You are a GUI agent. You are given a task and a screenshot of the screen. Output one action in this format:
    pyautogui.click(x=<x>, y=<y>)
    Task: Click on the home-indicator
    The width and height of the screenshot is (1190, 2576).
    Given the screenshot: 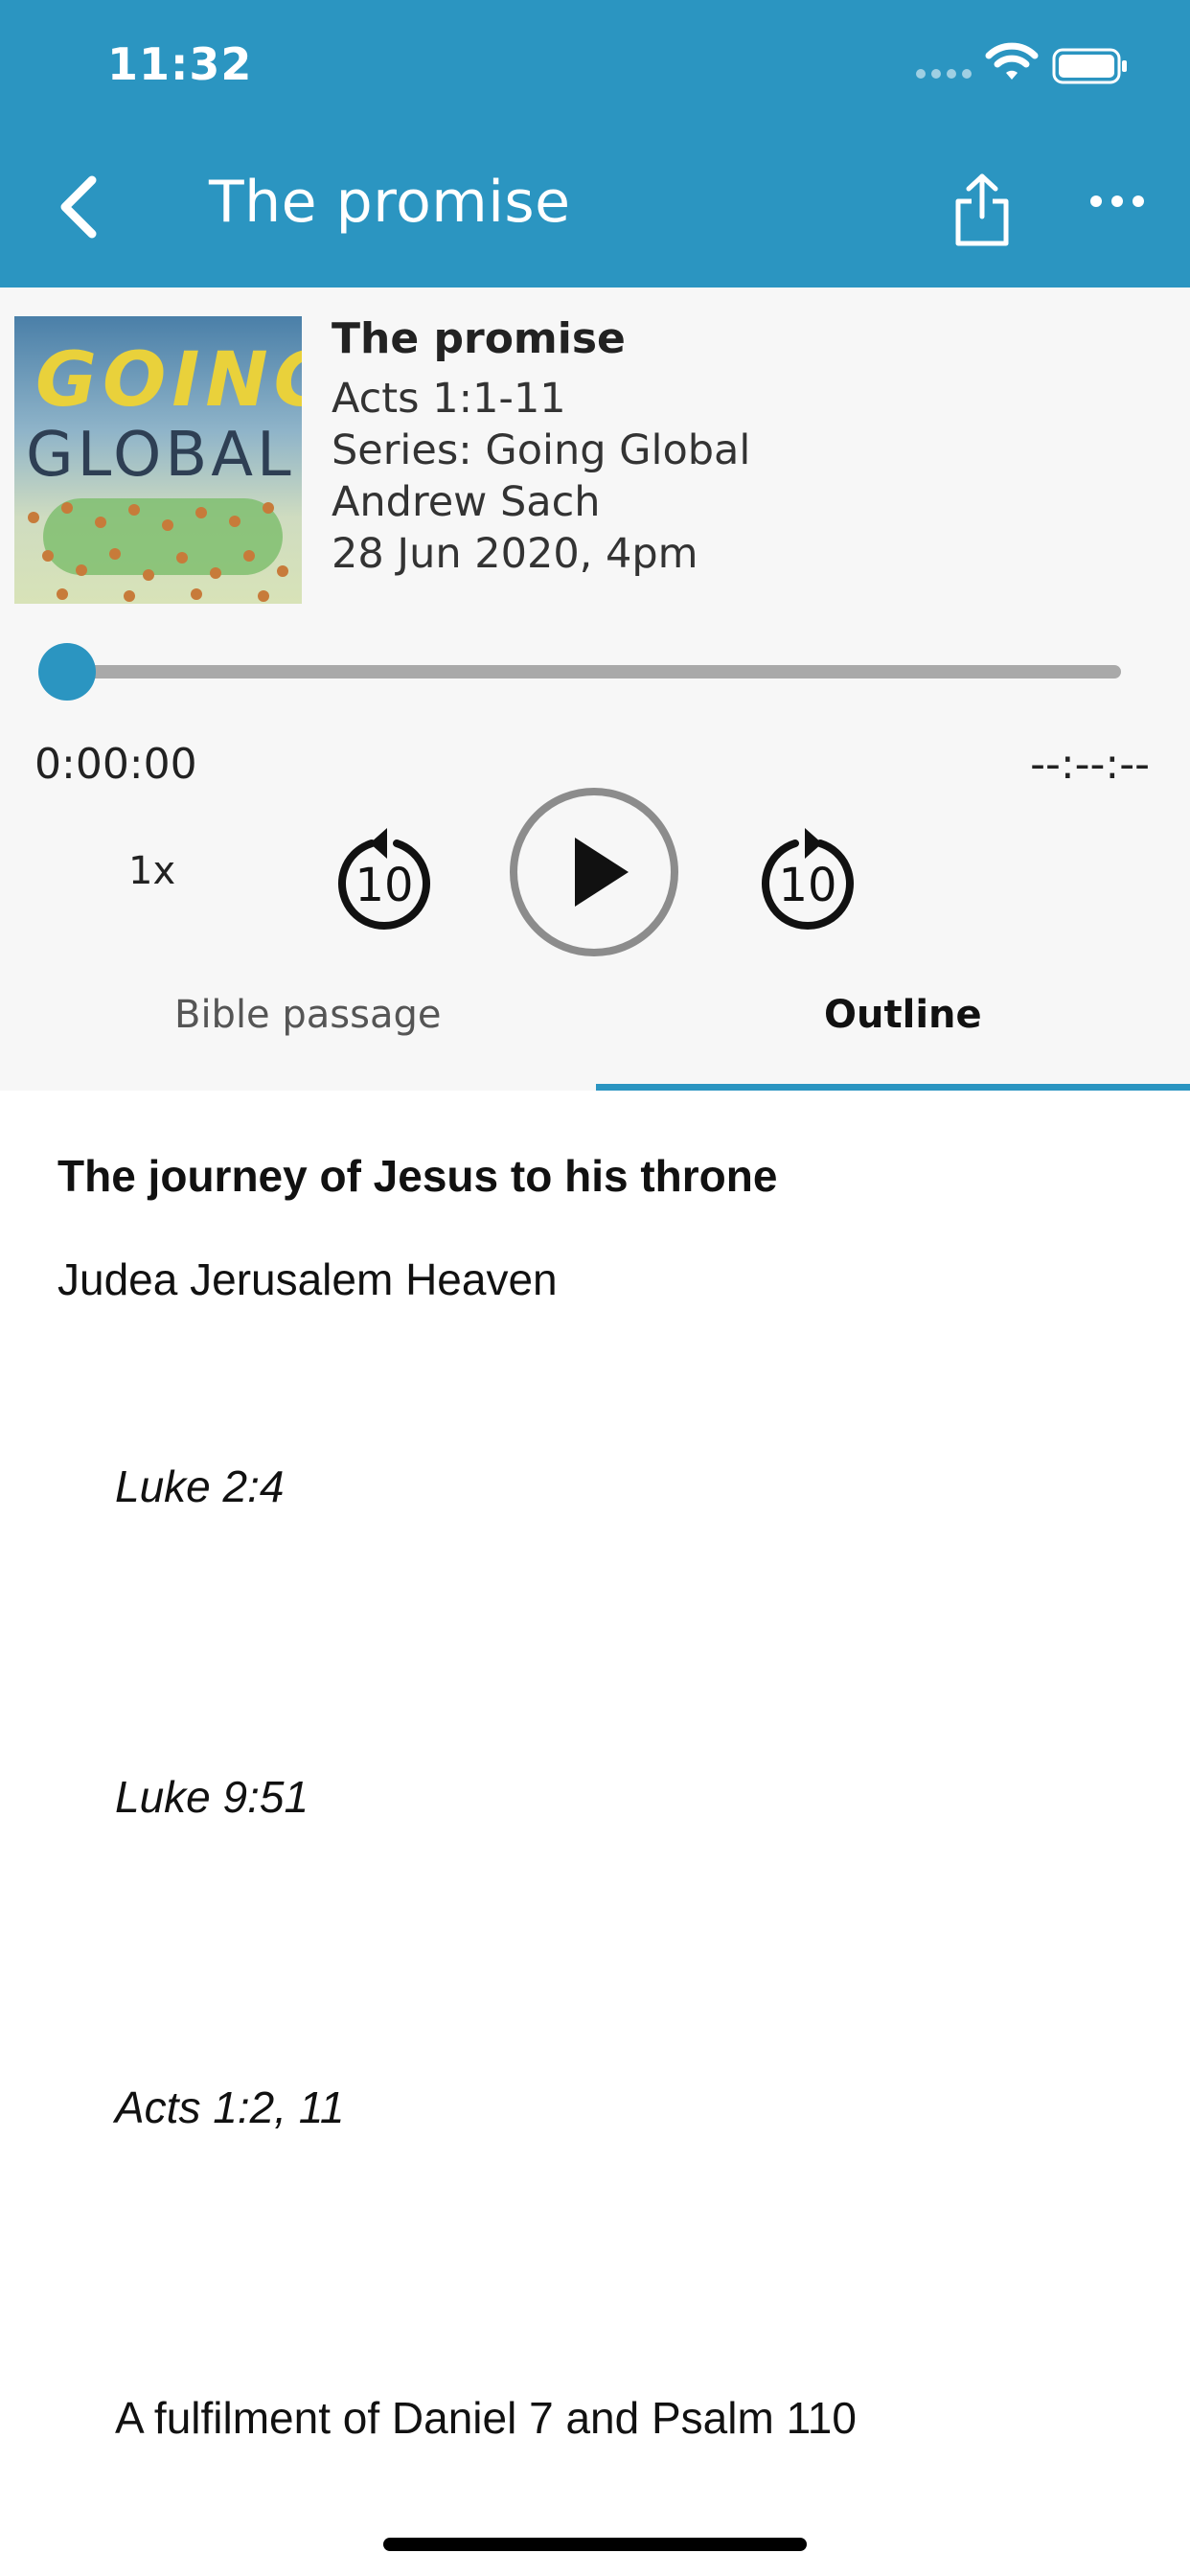 What is the action you would take?
    pyautogui.click(x=595, y=2544)
    